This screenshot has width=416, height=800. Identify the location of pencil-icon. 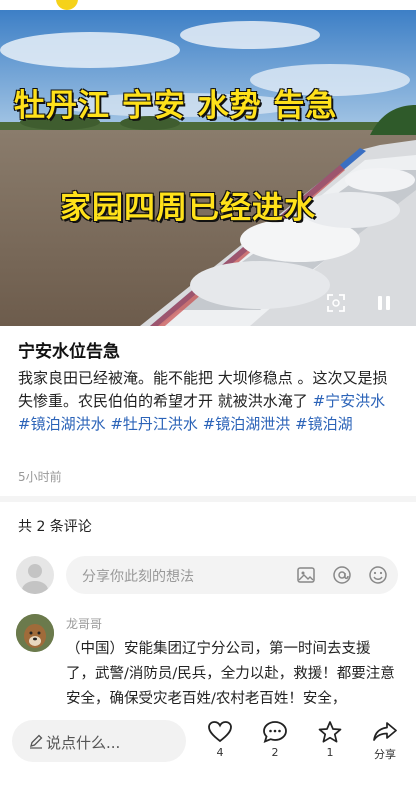
(36, 741).